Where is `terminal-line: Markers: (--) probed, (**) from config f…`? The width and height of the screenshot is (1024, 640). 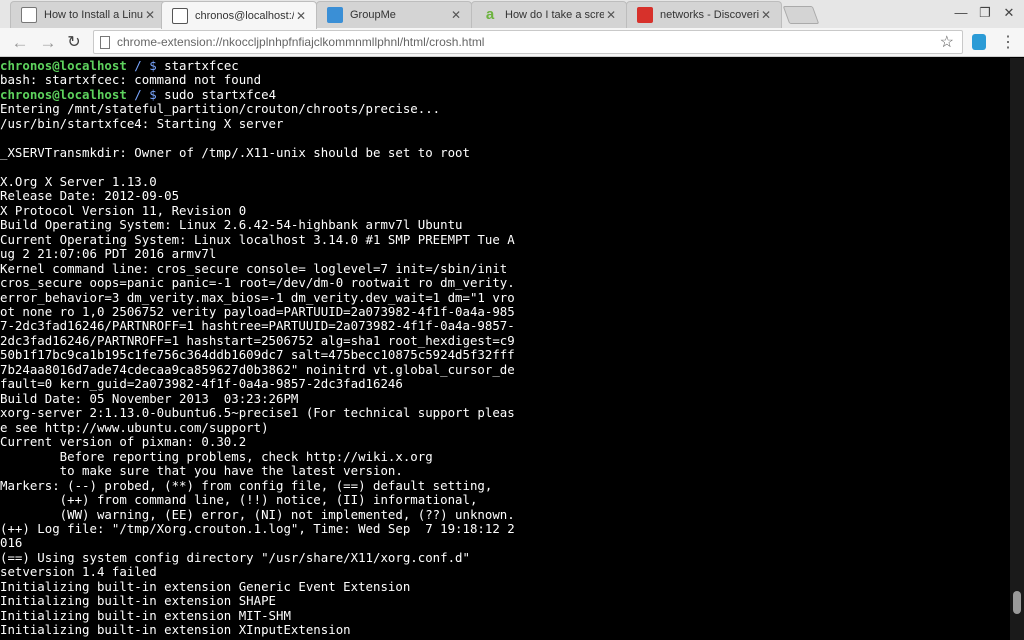 terminal-line: Markers: (--) probed, (**) from config f… is located at coordinates (505, 485).